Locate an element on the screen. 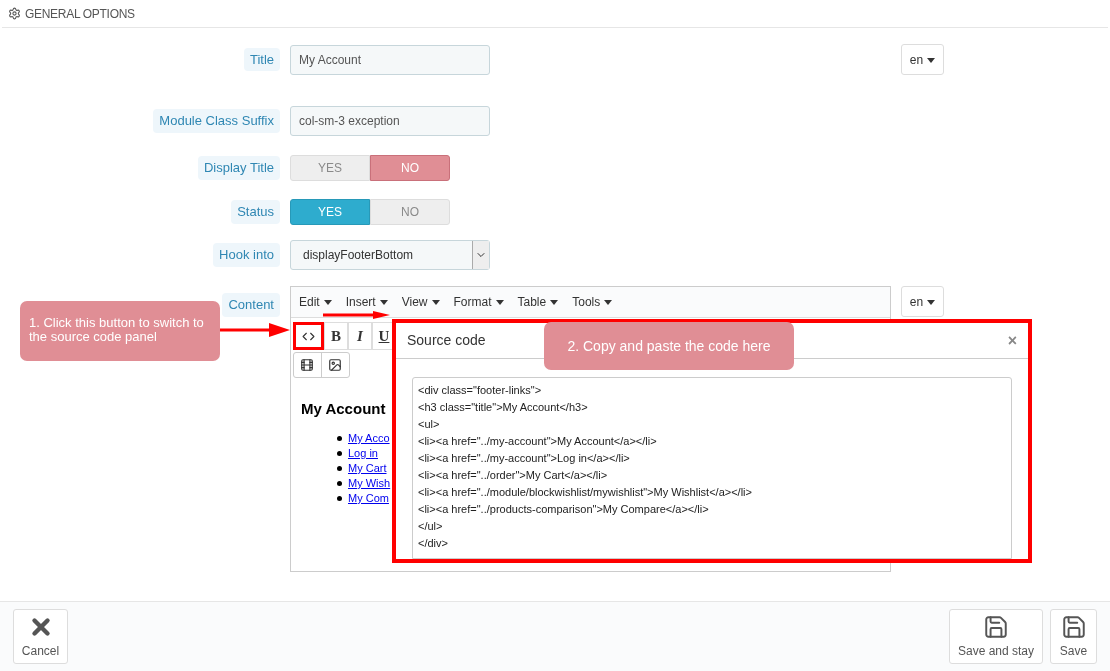 This screenshot has width=1110, height=671. source-code-button is located at coordinates (308, 336).